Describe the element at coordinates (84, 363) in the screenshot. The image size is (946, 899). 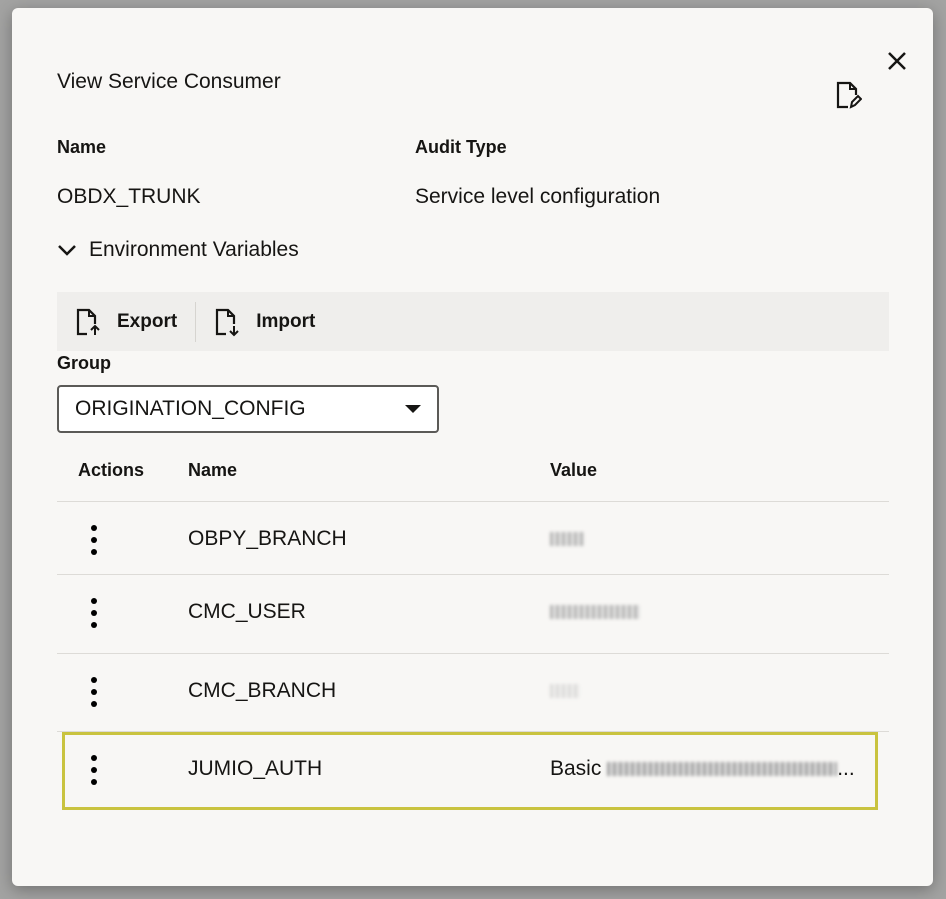
I see `group-label: Group` at that location.